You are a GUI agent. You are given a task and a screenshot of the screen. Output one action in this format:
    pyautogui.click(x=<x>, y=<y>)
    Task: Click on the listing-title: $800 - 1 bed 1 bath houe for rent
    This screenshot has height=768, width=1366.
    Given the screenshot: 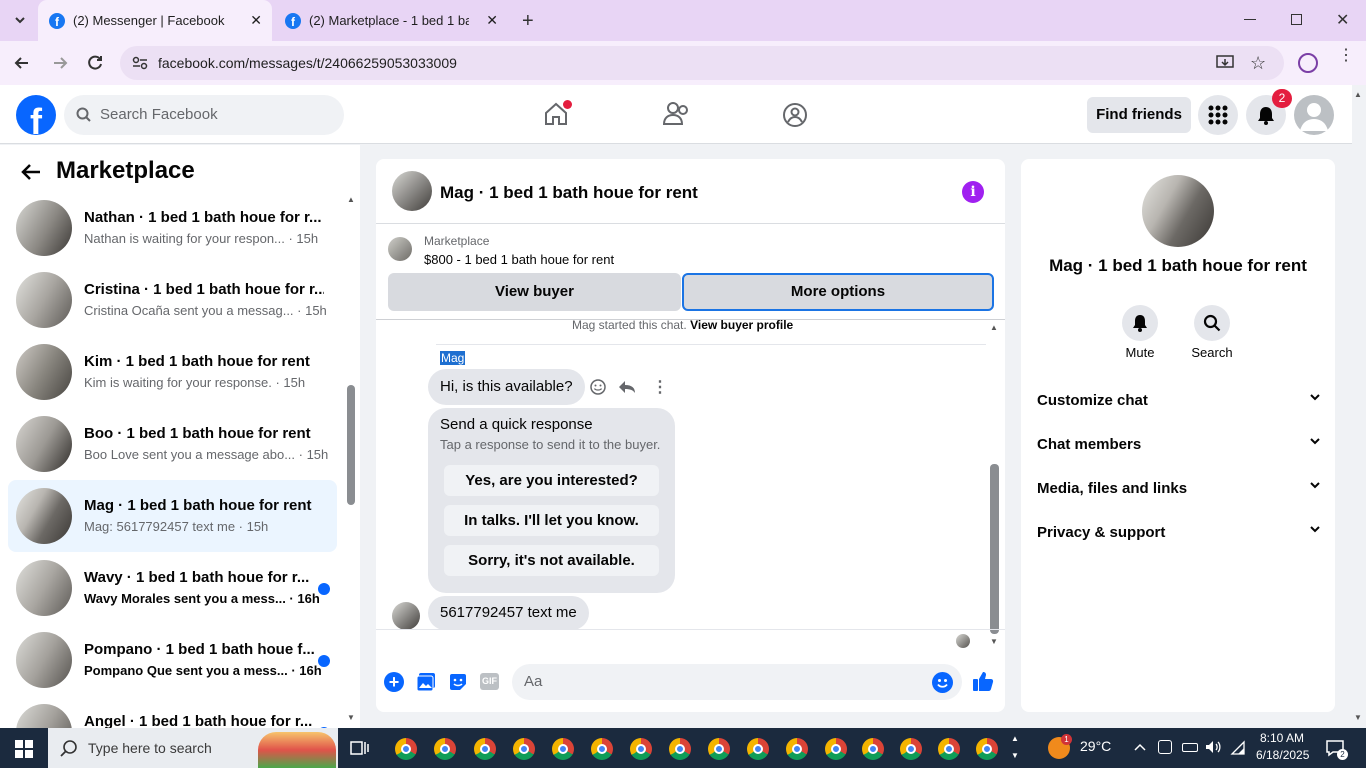 What is the action you would take?
    pyautogui.click(x=519, y=259)
    